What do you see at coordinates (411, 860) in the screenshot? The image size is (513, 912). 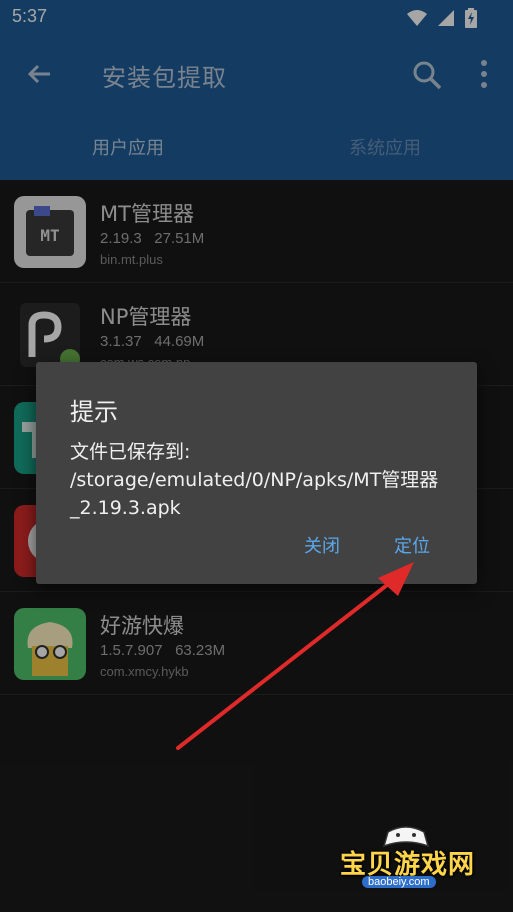 I see `watermark: 宝贝游戏网 baobeiy.com` at bounding box center [411, 860].